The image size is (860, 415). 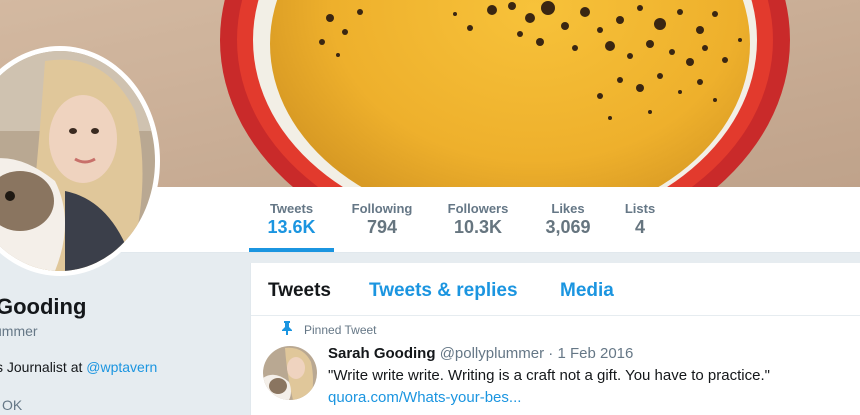 I want to click on stat-following-label: Following, so click(x=382, y=208).